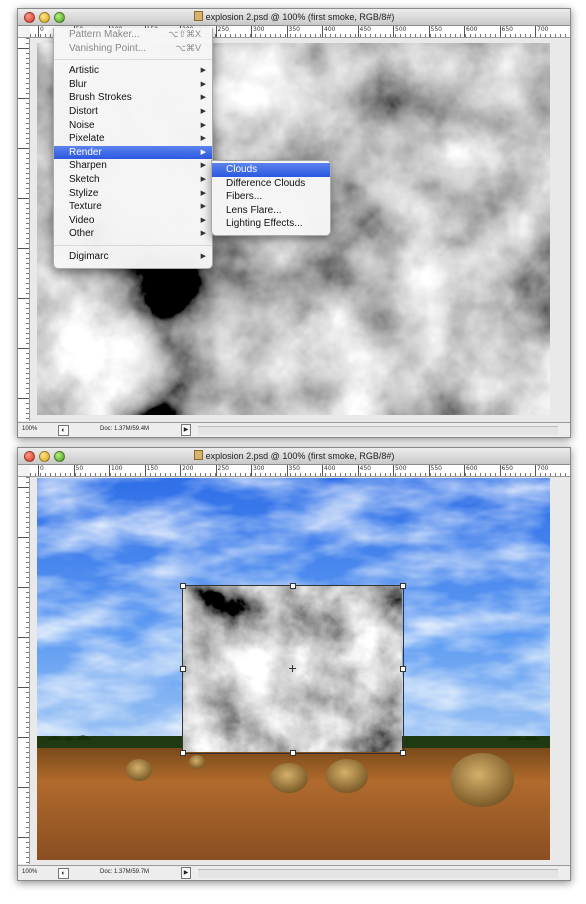  Describe the element at coordinates (133, 207) in the screenshot. I see `menu-item-texture: Texture ▶` at that location.